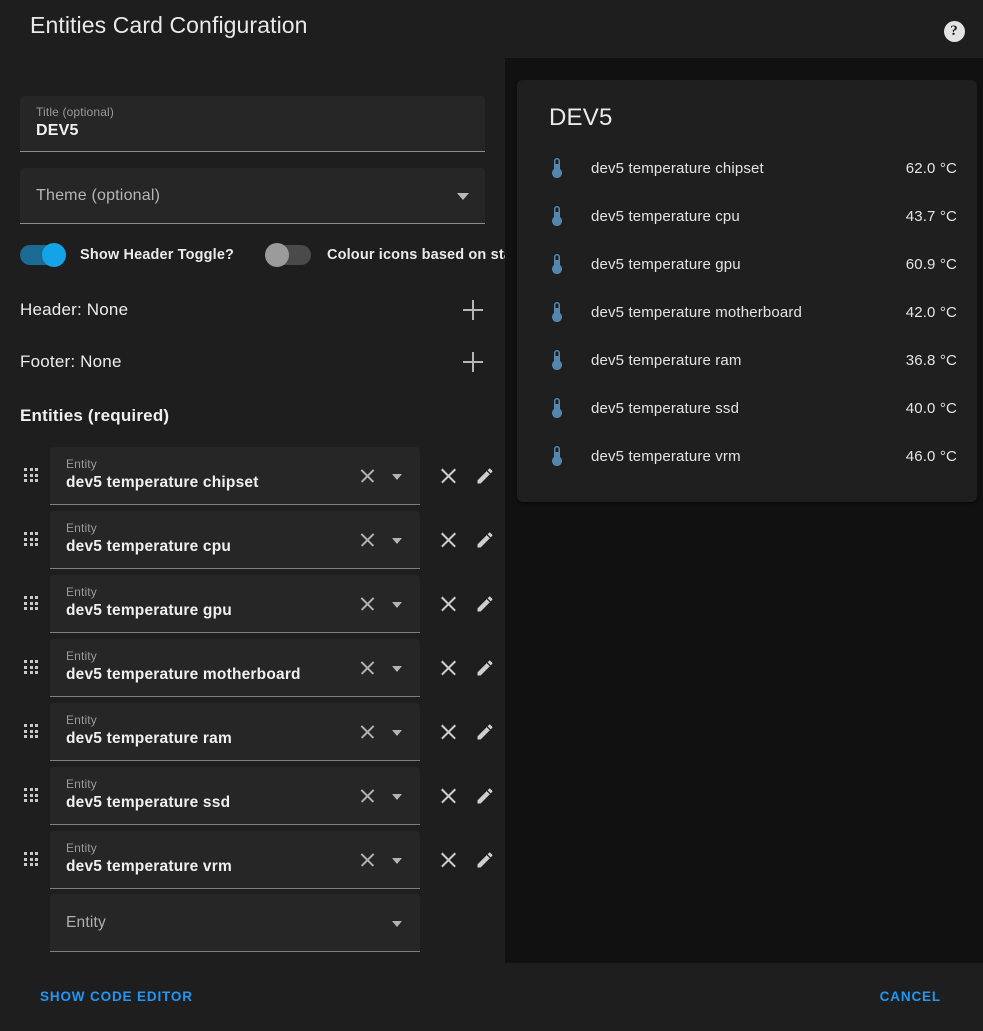 This screenshot has height=1031, width=983. I want to click on entity-input: Entity dev5 temperature ssd, so click(235, 796).